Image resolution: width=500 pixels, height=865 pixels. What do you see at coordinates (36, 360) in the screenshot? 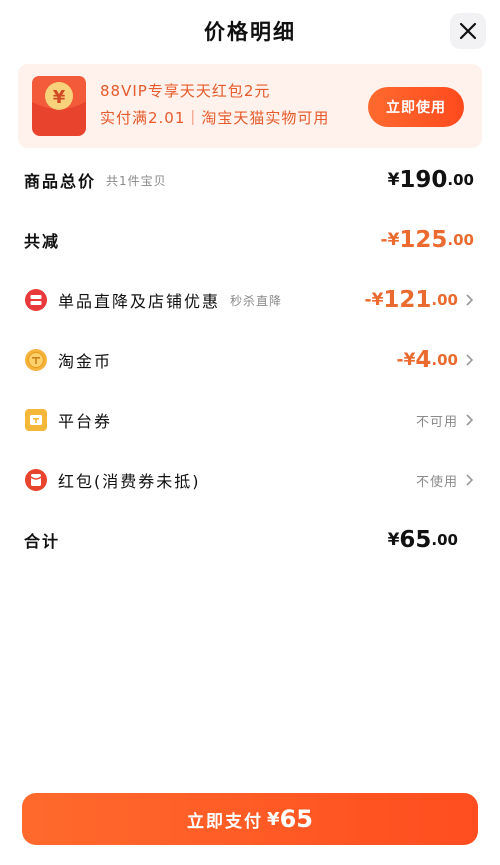
I see `gold-coin-icon` at bounding box center [36, 360].